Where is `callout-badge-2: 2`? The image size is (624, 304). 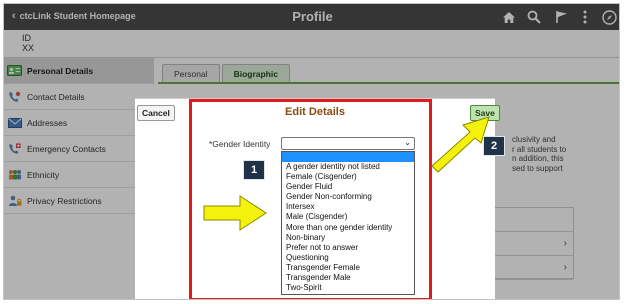
callout-badge-2: 2 is located at coordinates (494, 146).